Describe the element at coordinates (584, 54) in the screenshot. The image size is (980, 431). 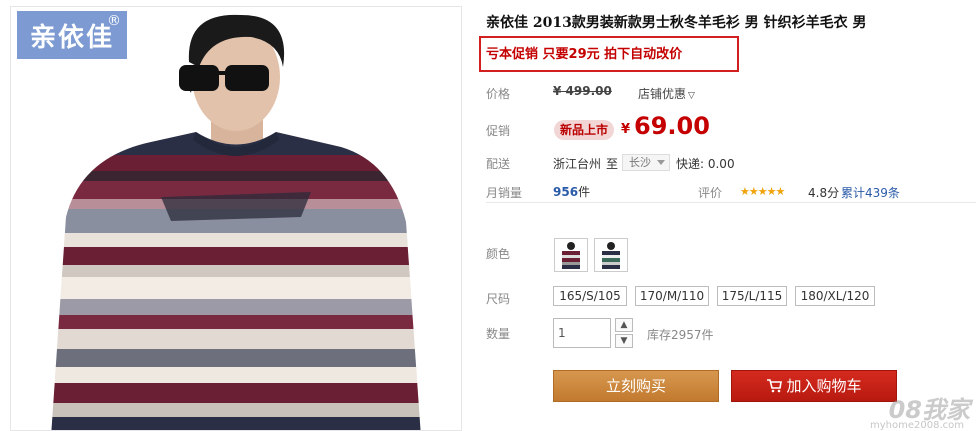
I see `promo-text: 亏本促销 只要29元 拍下自动改价` at that location.